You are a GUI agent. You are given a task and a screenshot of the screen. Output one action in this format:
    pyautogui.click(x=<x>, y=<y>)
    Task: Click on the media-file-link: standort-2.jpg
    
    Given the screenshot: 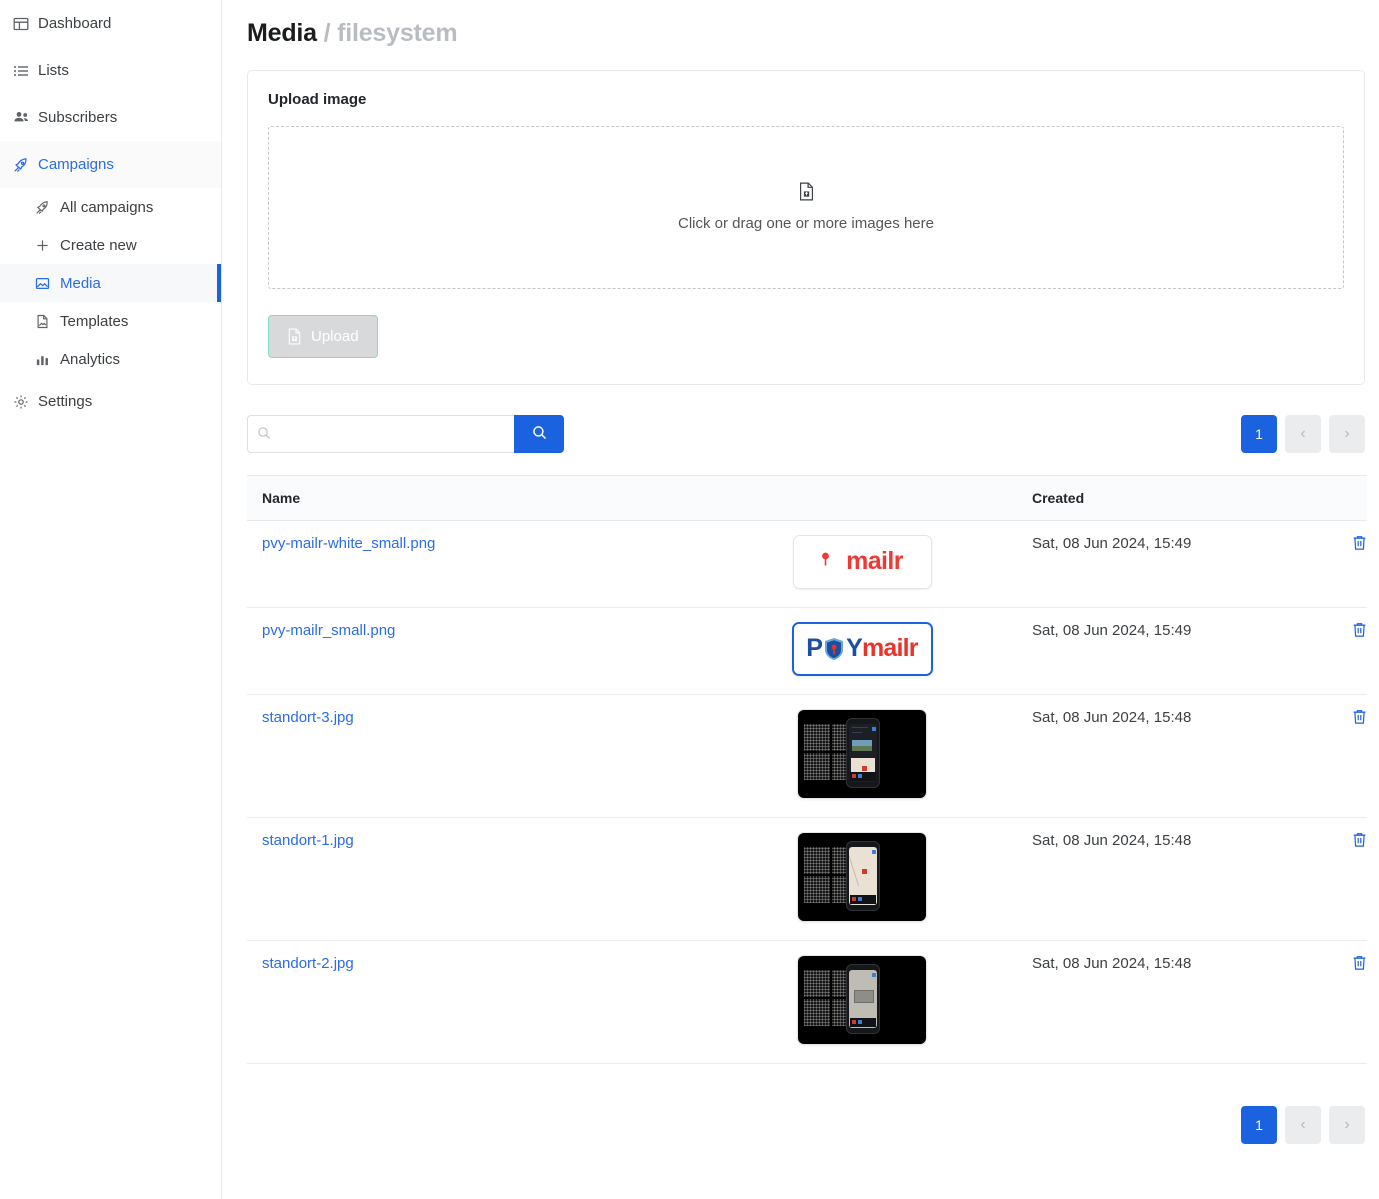 What is the action you would take?
    pyautogui.click(x=308, y=963)
    